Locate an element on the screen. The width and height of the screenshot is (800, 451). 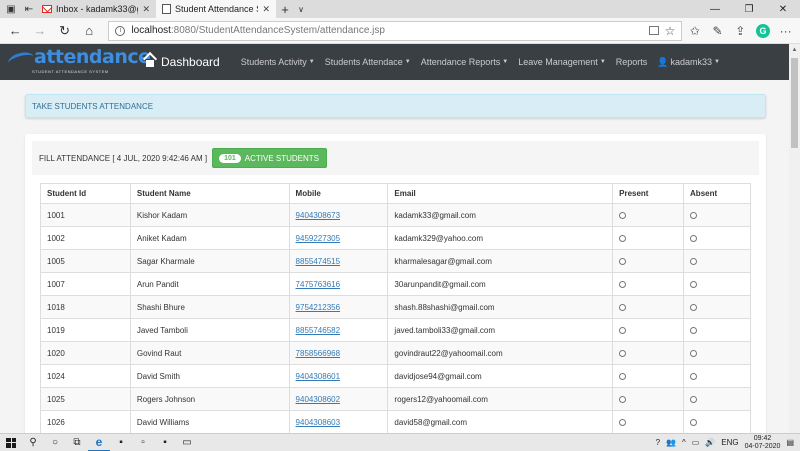
back-button: ← is located at coordinates (15, 31).